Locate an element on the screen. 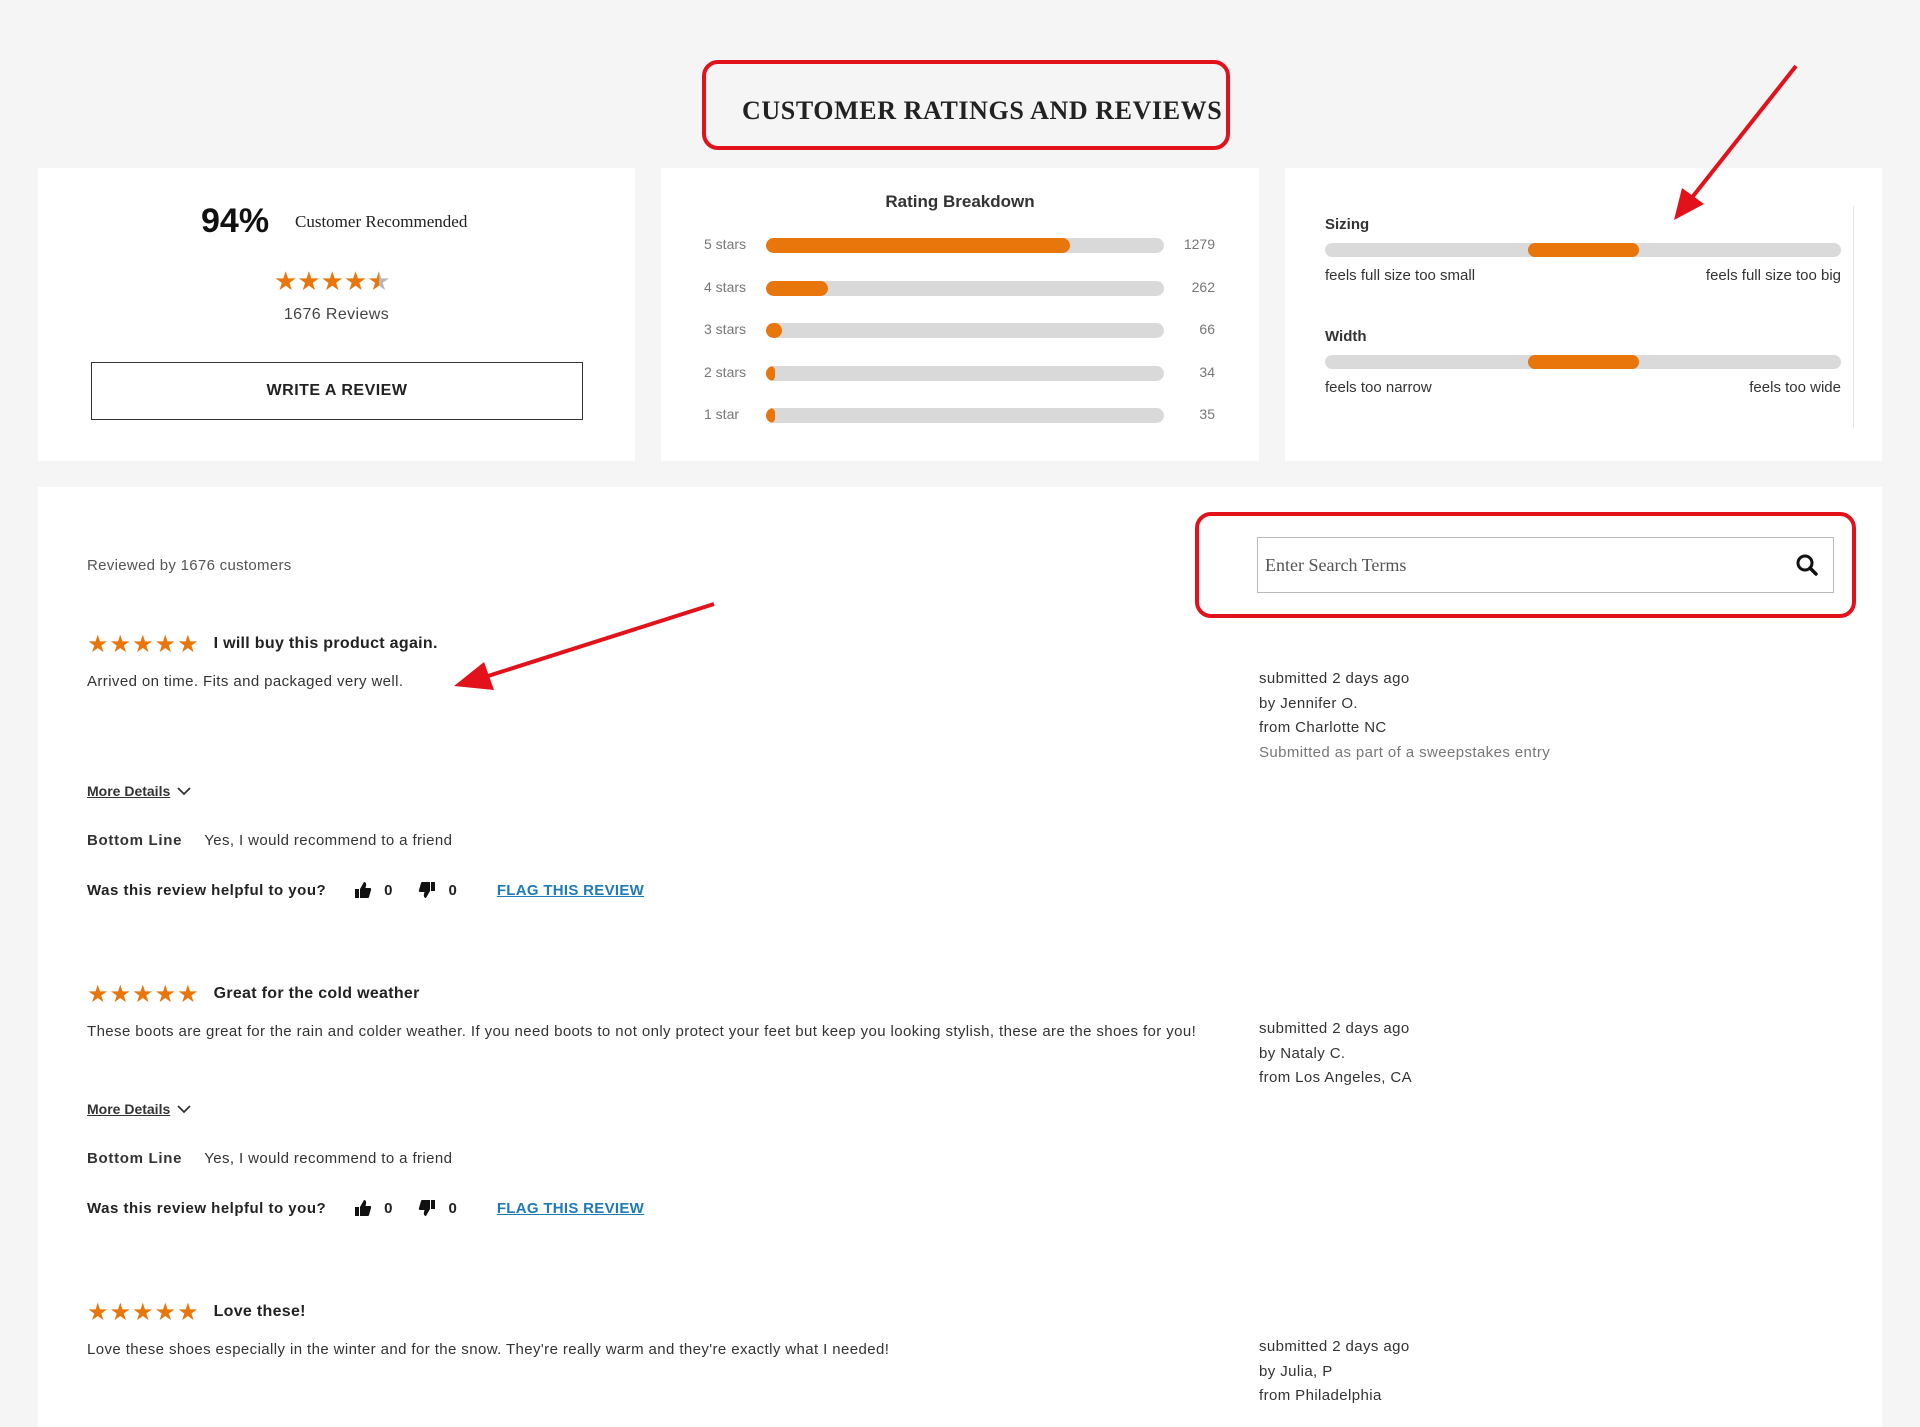 The height and width of the screenshot is (1427, 1920). width-title: Width is located at coordinates (1346, 336).